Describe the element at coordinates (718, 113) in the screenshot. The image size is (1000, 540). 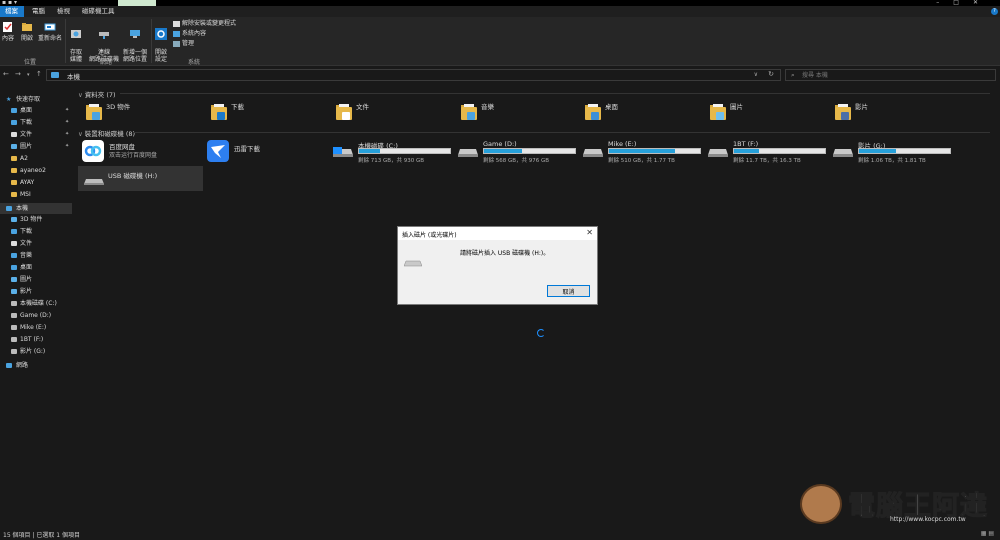
I see `pictures-icon` at that location.